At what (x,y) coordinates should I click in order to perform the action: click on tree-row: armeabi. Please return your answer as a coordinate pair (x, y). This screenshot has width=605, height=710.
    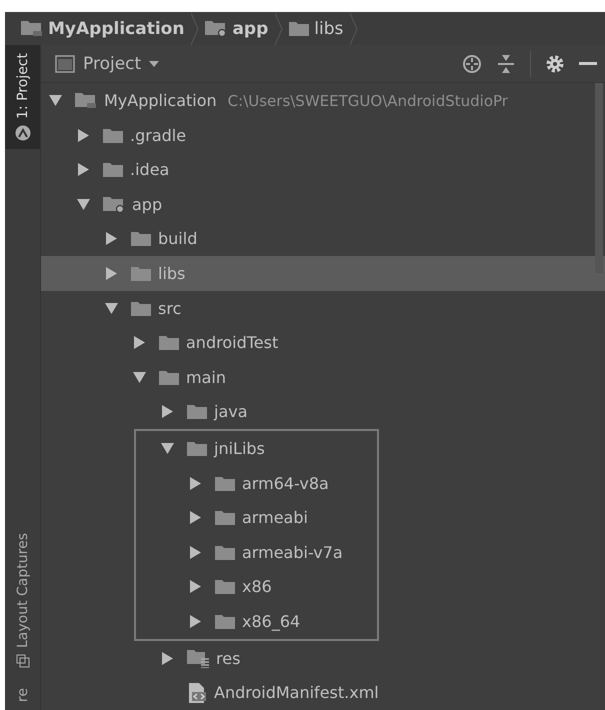
    Looking at the image, I should click on (256, 518).